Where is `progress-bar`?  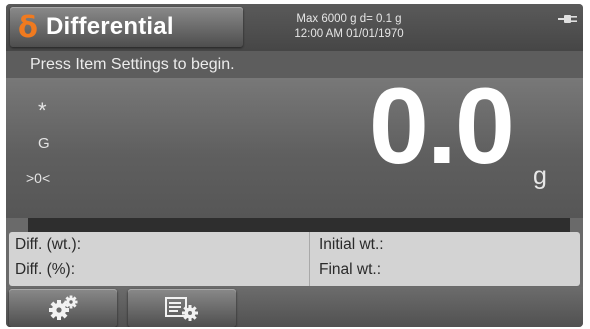
progress-bar is located at coordinates (299, 225).